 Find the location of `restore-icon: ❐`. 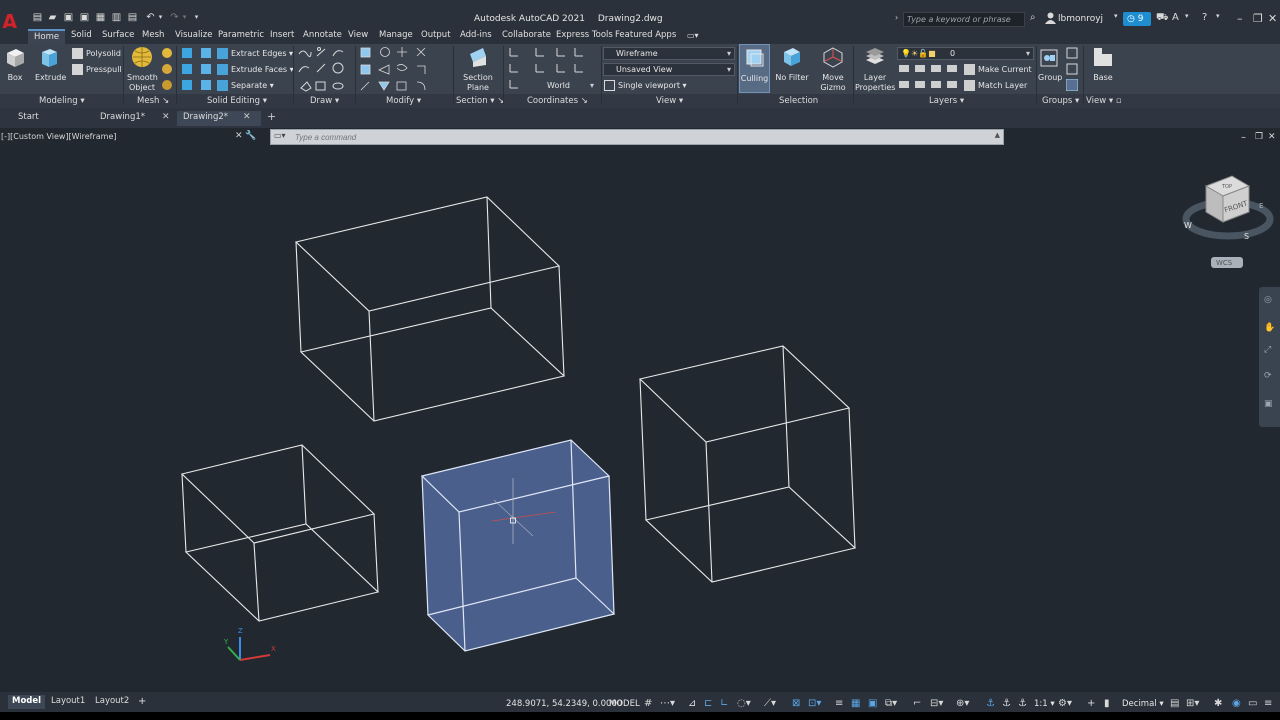

restore-icon: ❐ is located at coordinates (1258, 18).